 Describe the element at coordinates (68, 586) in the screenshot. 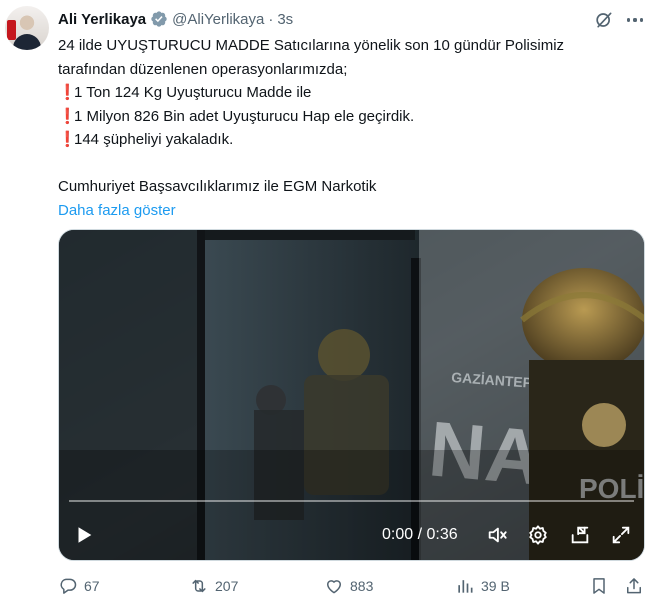

I see `reply-icon` at that location.